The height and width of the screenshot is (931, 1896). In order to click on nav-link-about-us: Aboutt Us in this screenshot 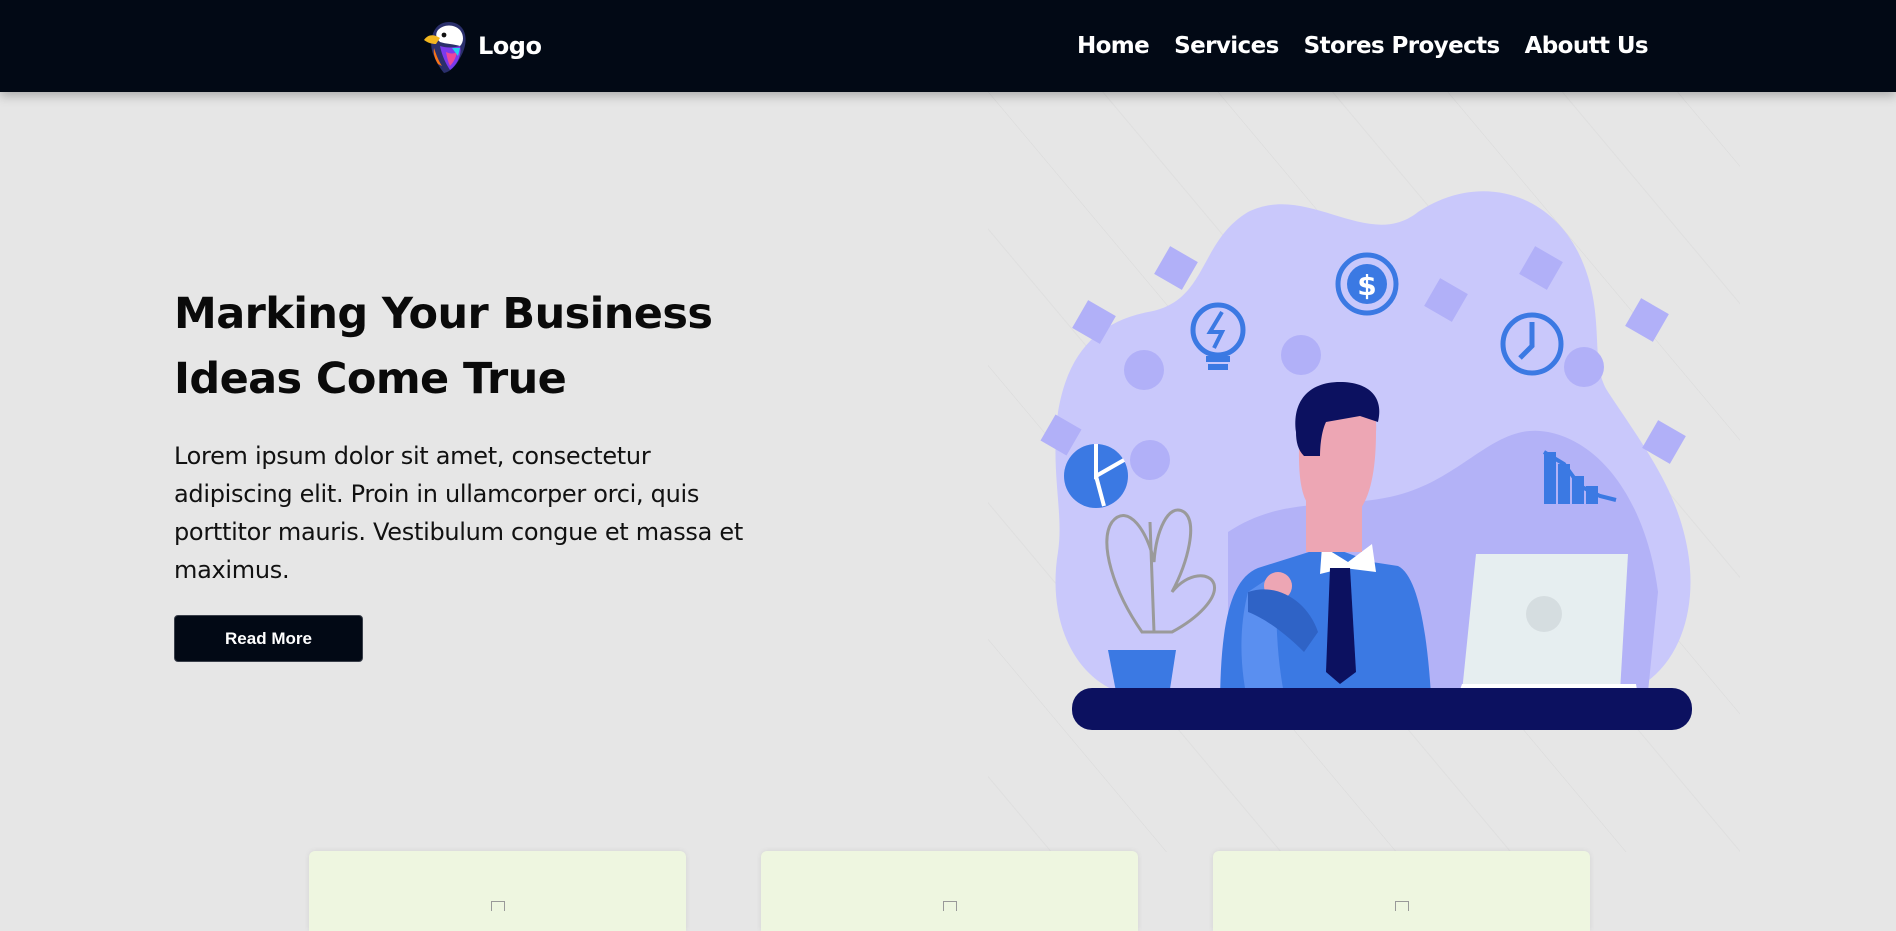, I will do `click(1587, 46)`.